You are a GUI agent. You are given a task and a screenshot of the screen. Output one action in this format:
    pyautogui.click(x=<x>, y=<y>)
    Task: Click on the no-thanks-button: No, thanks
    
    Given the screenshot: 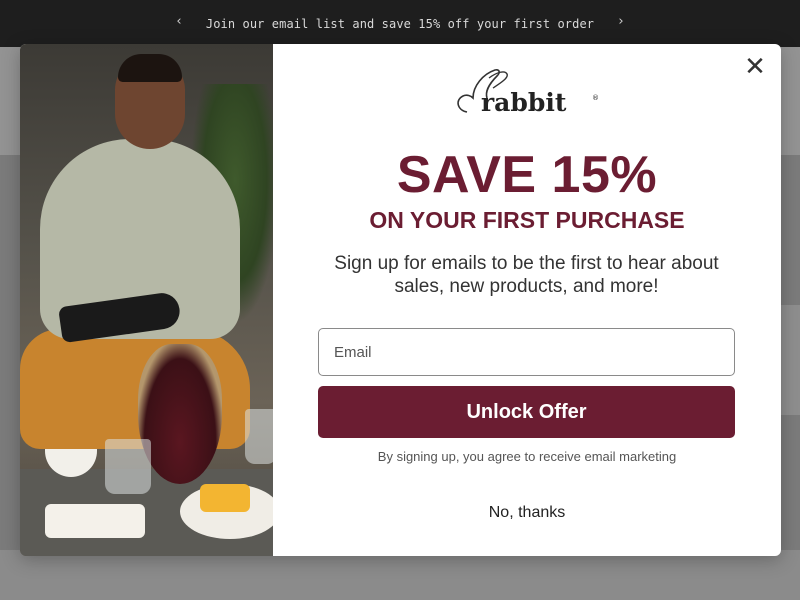 What is the action you would take?
    pyautogui.click(x=527, y=513)
    